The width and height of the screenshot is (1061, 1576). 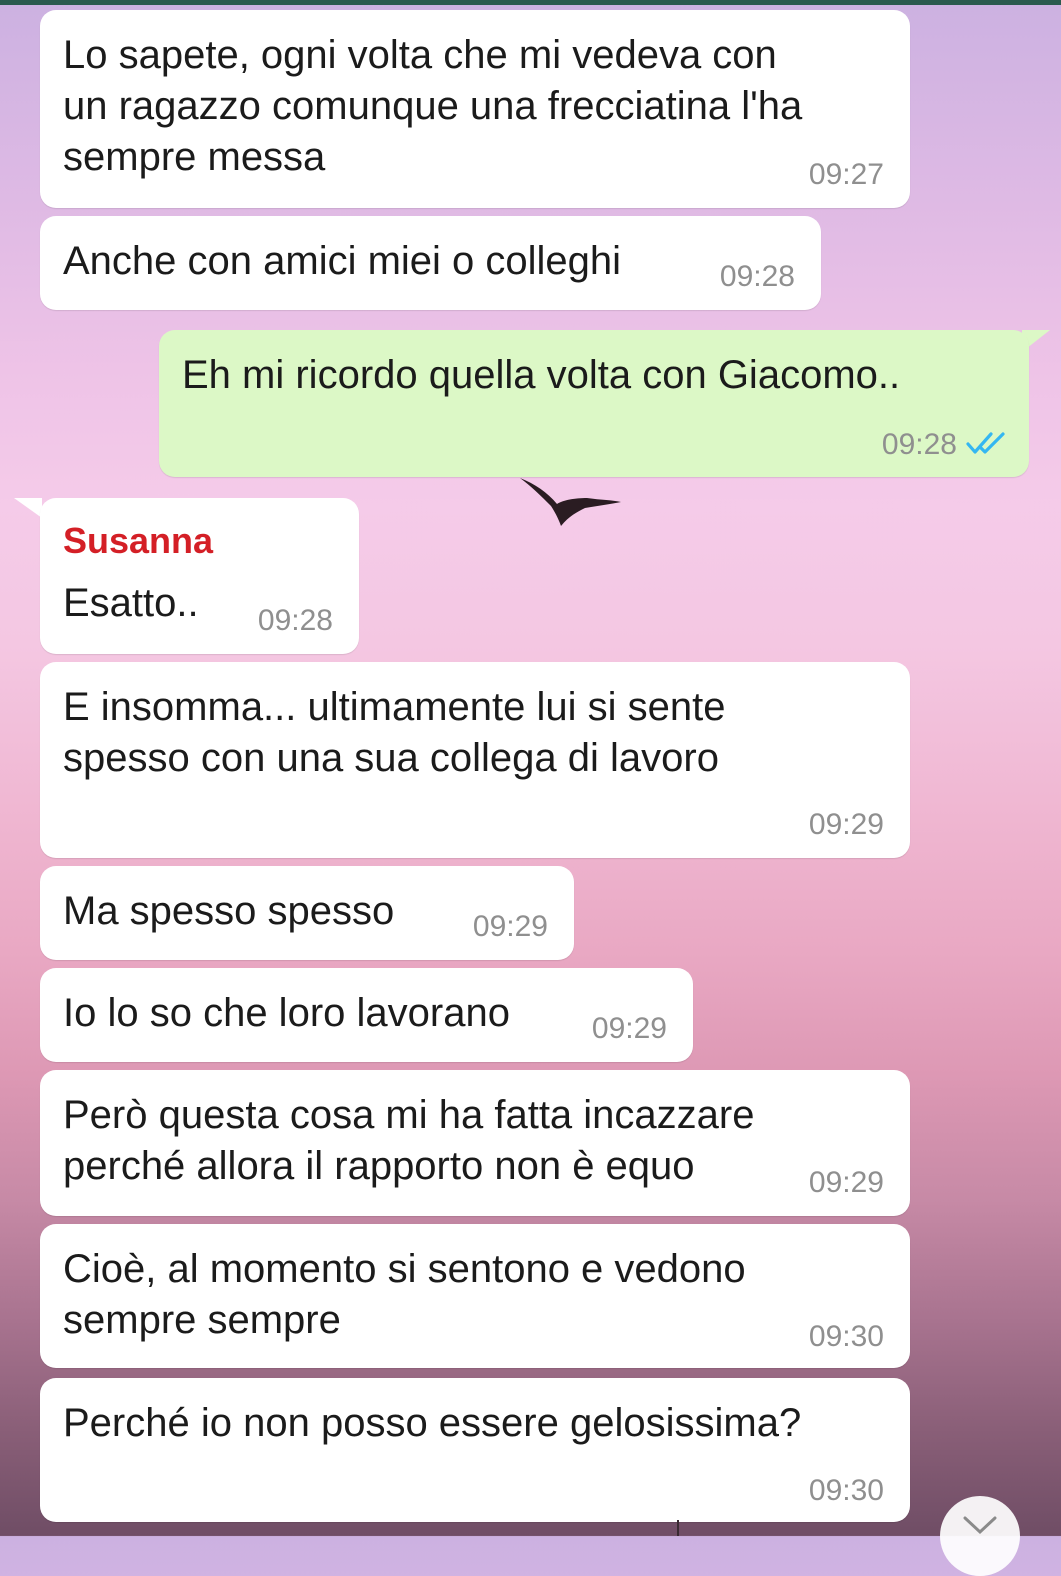 I want to click on message-bubble: Susanna Esatto.. 09:28, so click(x=199, y=576).